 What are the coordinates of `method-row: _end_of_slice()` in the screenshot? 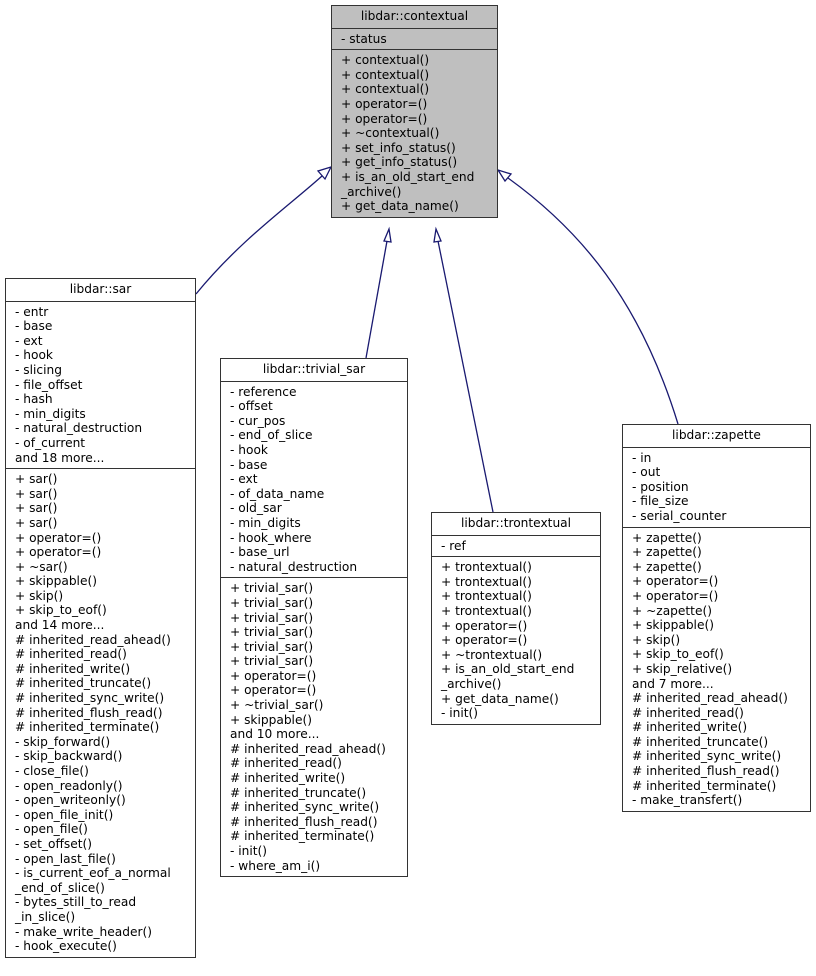 It's located at (60, 887).